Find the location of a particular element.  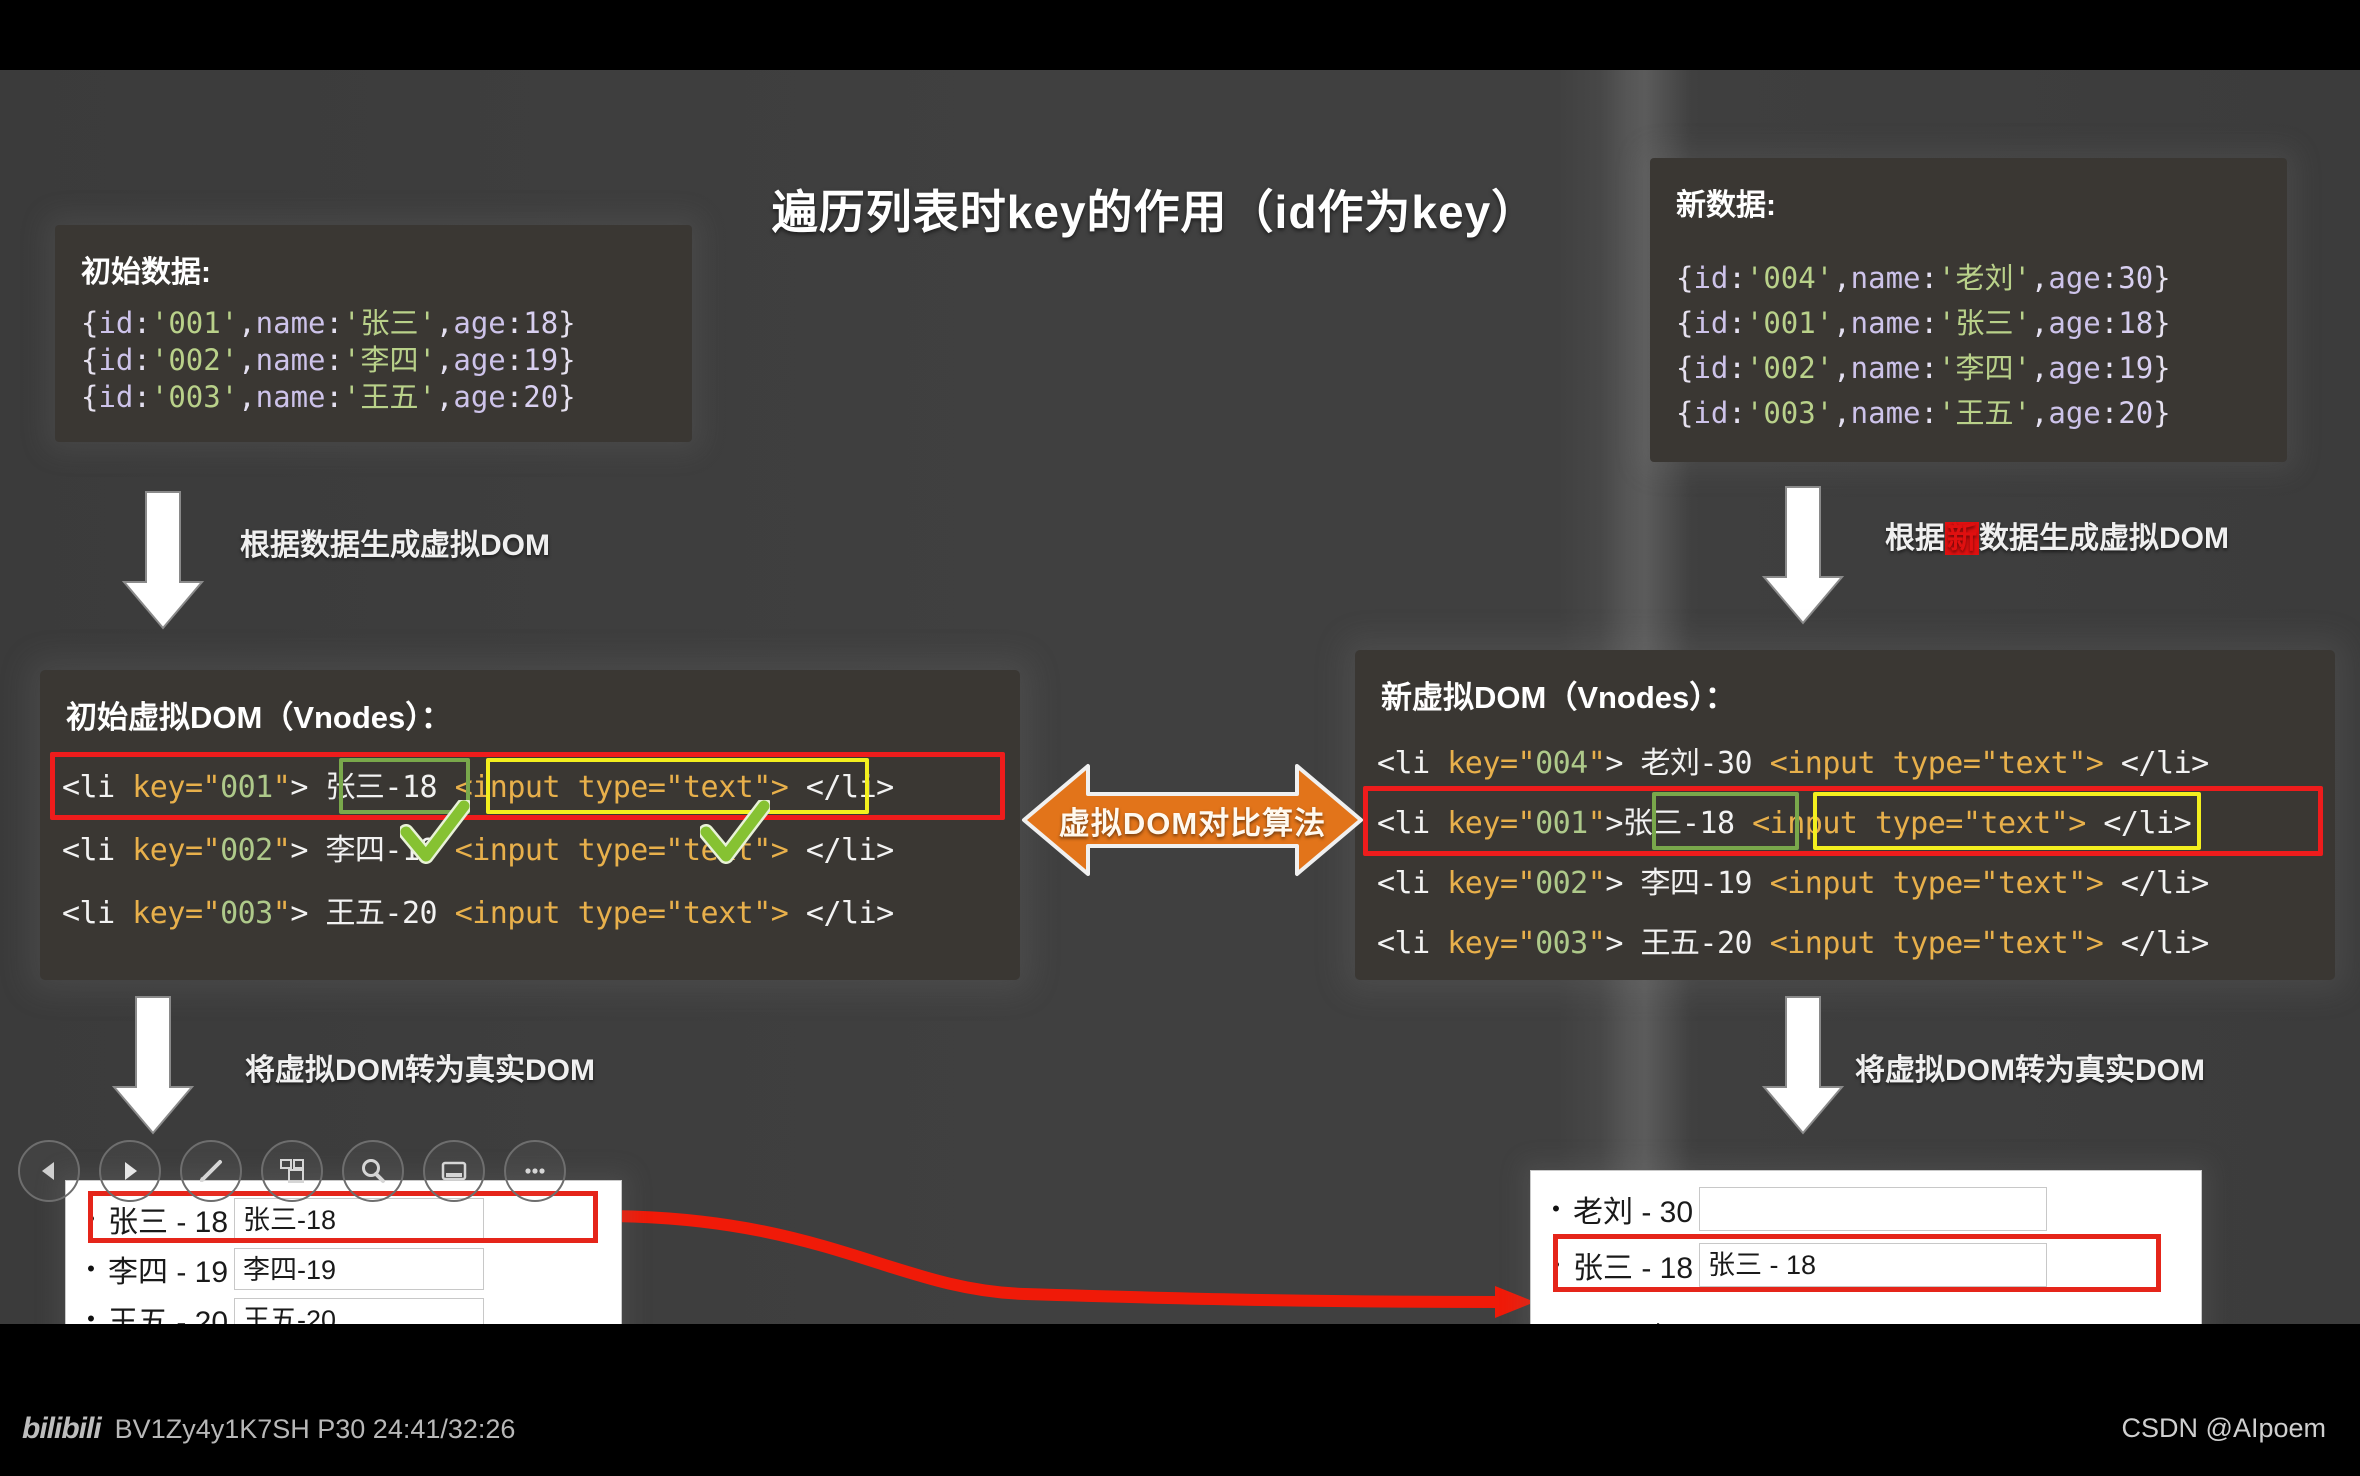

data-id: 004 is located at coordinates (1789, 278).